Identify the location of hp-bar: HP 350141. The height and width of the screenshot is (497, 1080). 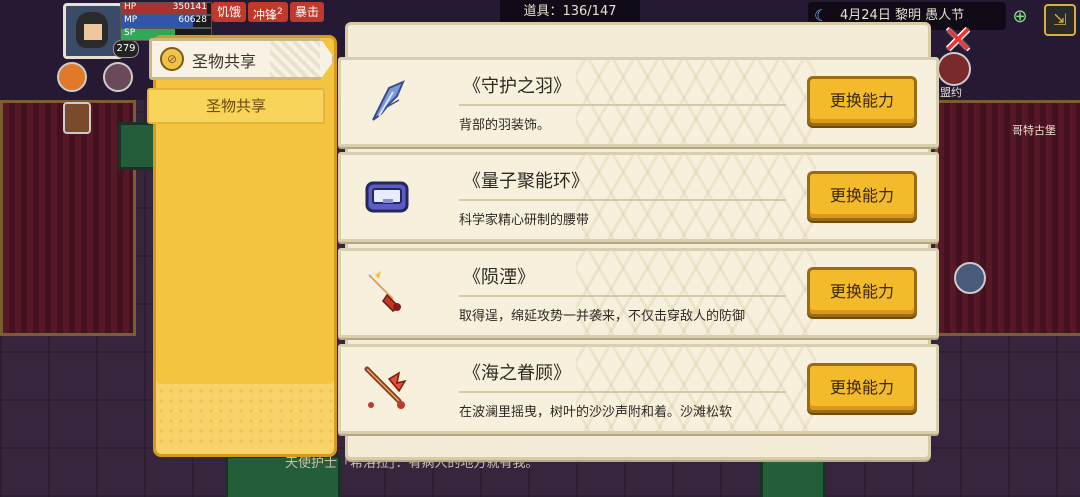
(166, 8).